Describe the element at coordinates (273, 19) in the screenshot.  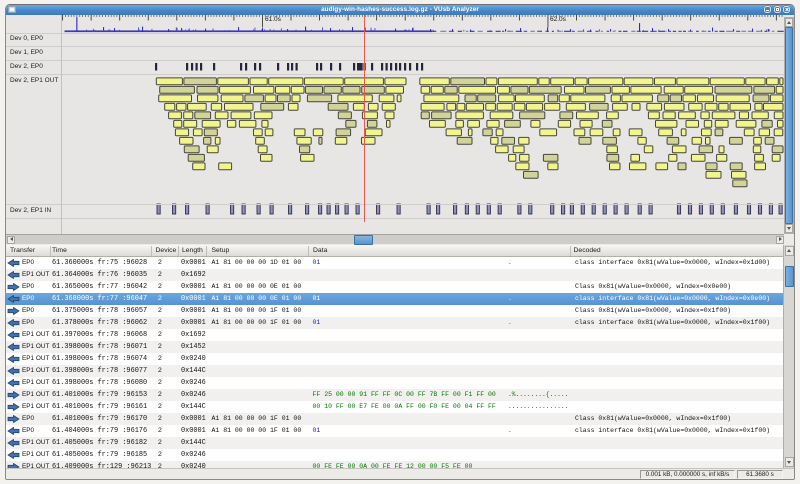
I see `svg-text: 61.0s` at that location.